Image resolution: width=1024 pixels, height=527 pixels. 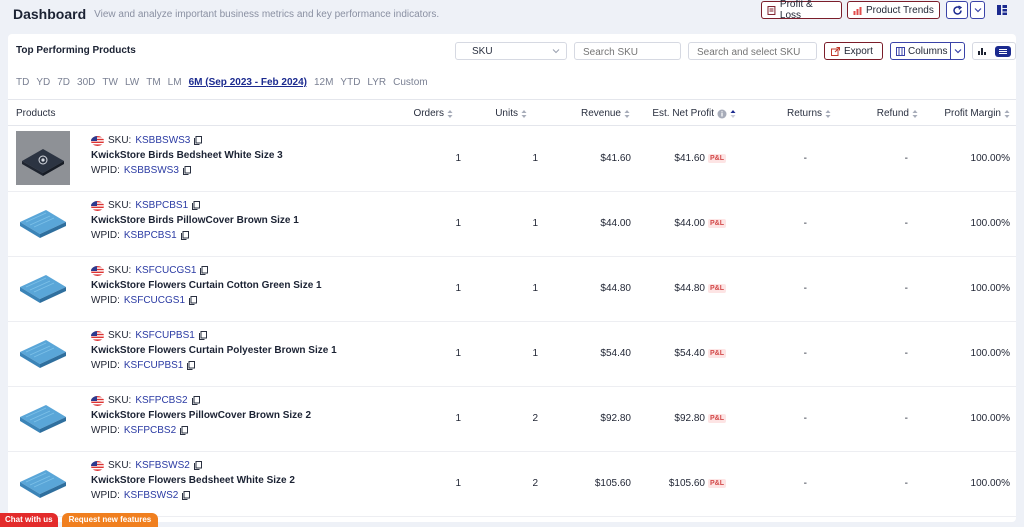 What do you see at coordinates (482, 51) in the screenshot?
I see `search-type-value: SKU` at bounding box center [482, 51].